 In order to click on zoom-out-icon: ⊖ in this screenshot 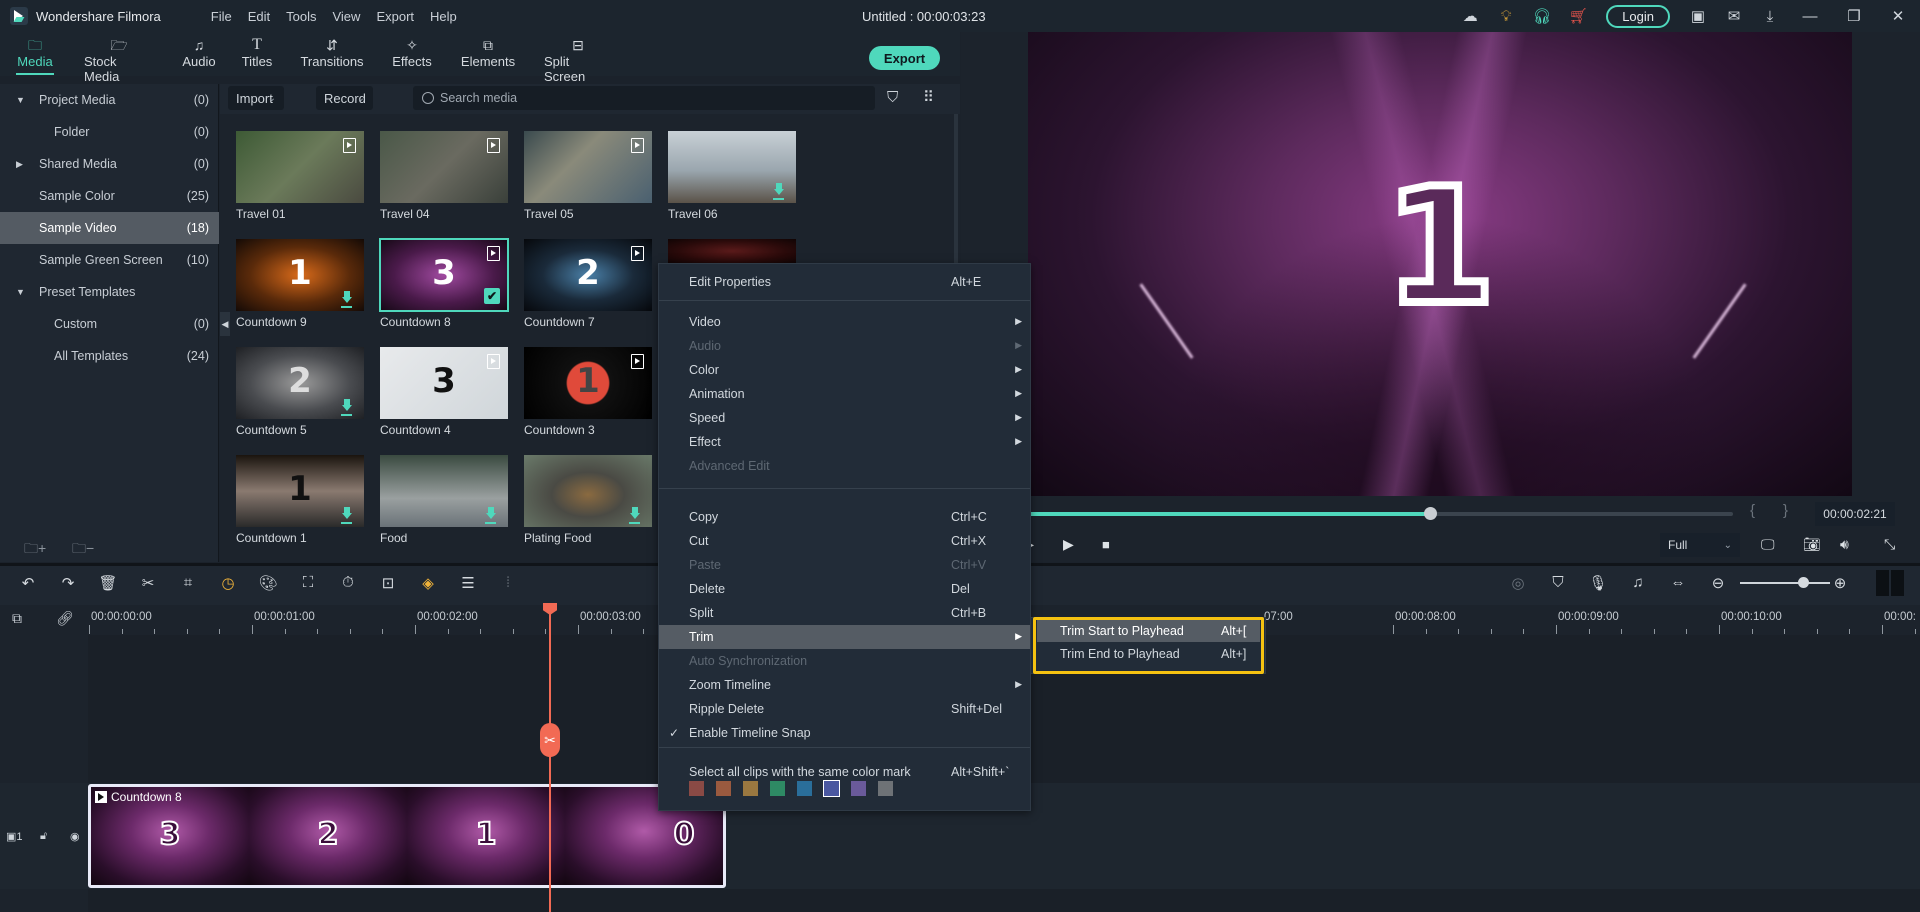, I will do `click(1718, 583)`.